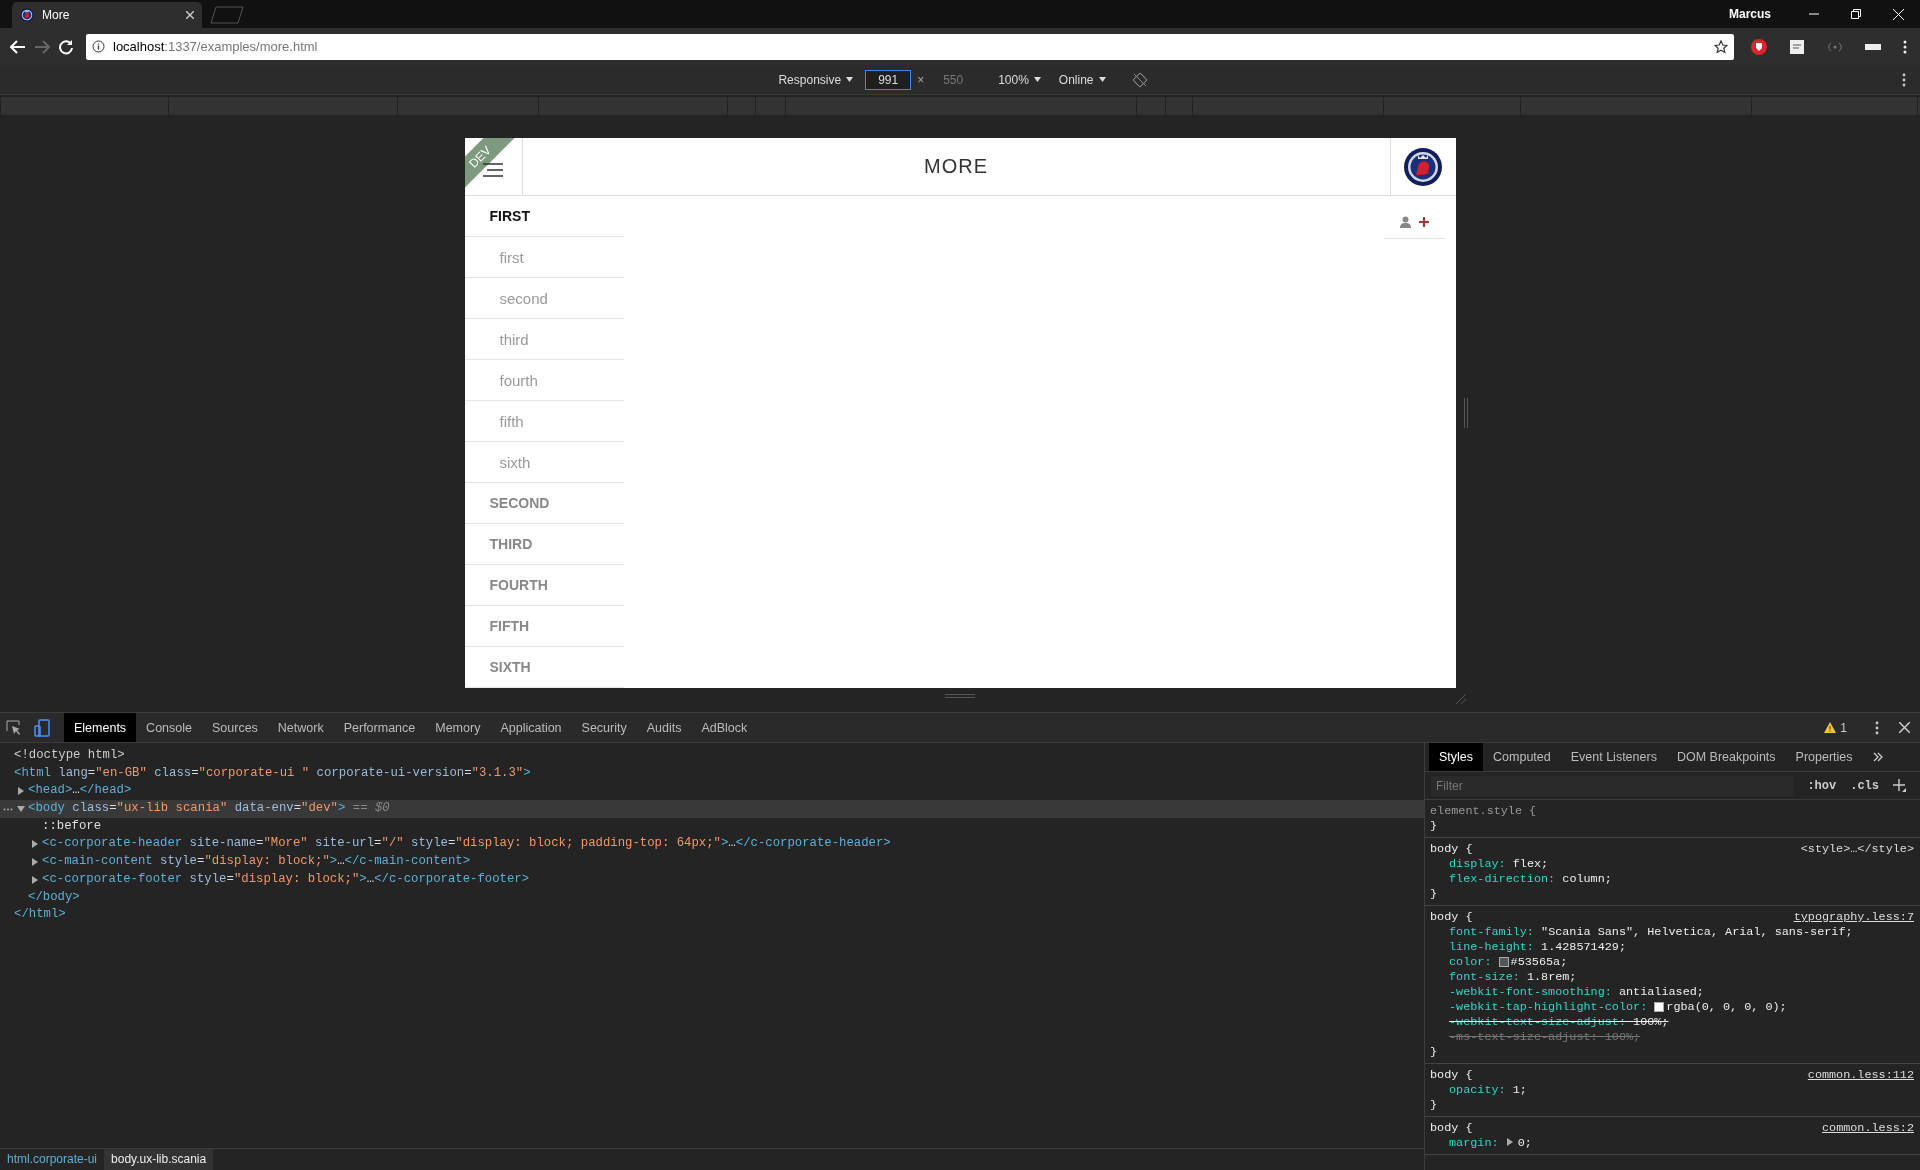 This screenshot has width=1920, height=1170. What do you see at coordinates (604, 727) in the screenshot?
I see `devtools-tab: Security` at bounding box center [604, 727].